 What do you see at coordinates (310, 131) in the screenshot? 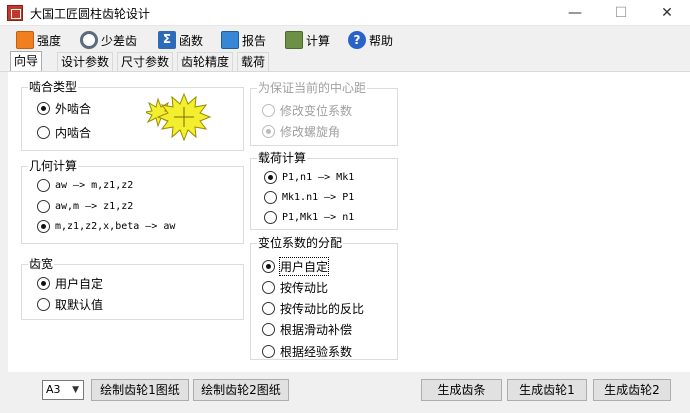
I see `modify-helix-label: 修改螺旋角` at bounding box center [310, 131].